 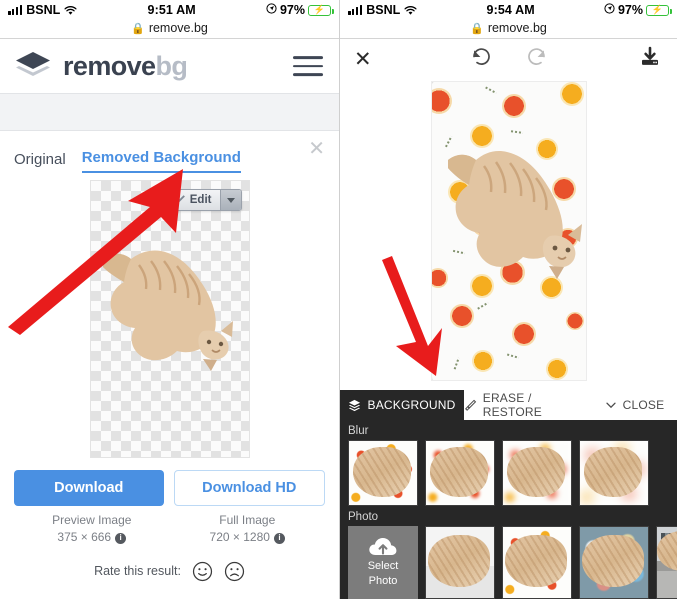 I want to click on clock-label: 9:54 AM, so click(x=510, y=10).